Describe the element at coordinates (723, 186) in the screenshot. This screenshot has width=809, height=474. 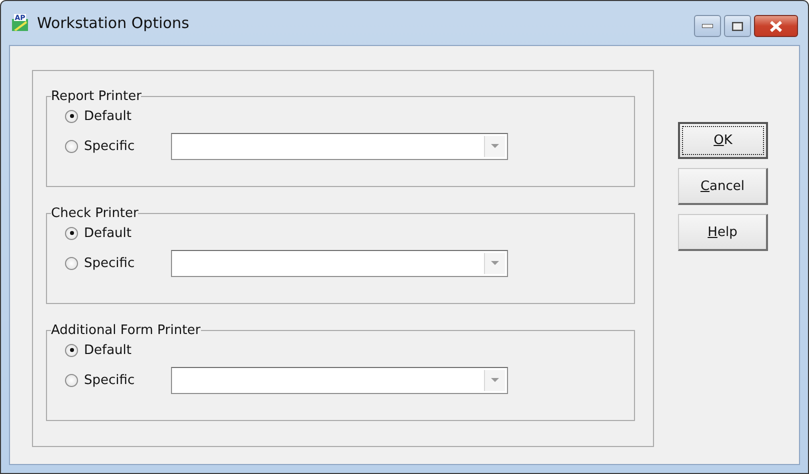
I see `dialog-button: Cancel` at that location.